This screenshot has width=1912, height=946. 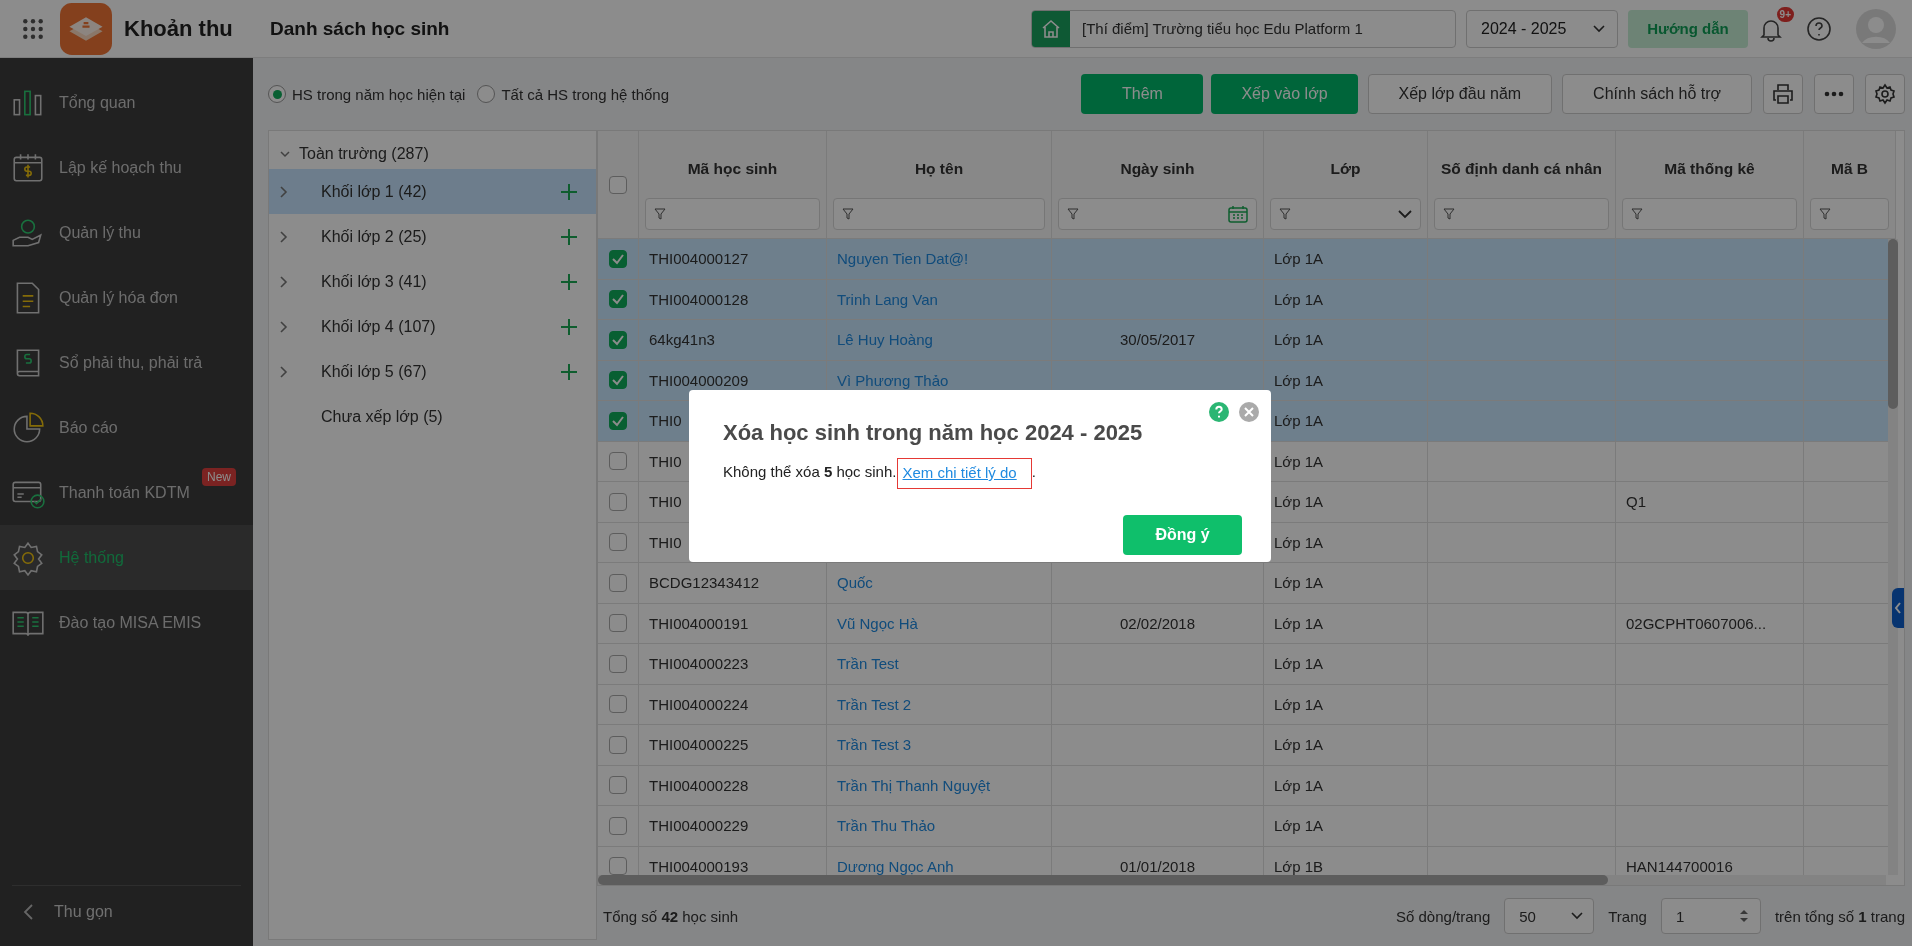 What do you see at coordinates (1549, 916) in the screenshot?
I see `page-size-select: 50` at bounding box center [1549, 916].